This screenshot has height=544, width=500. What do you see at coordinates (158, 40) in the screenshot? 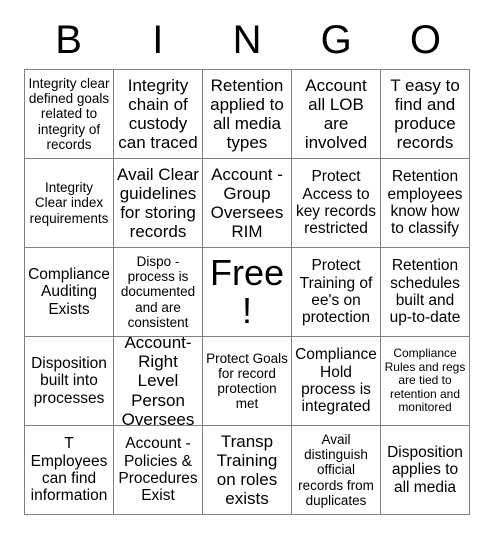
I see `header-letter-i: I` at bounding box center [158, 40].